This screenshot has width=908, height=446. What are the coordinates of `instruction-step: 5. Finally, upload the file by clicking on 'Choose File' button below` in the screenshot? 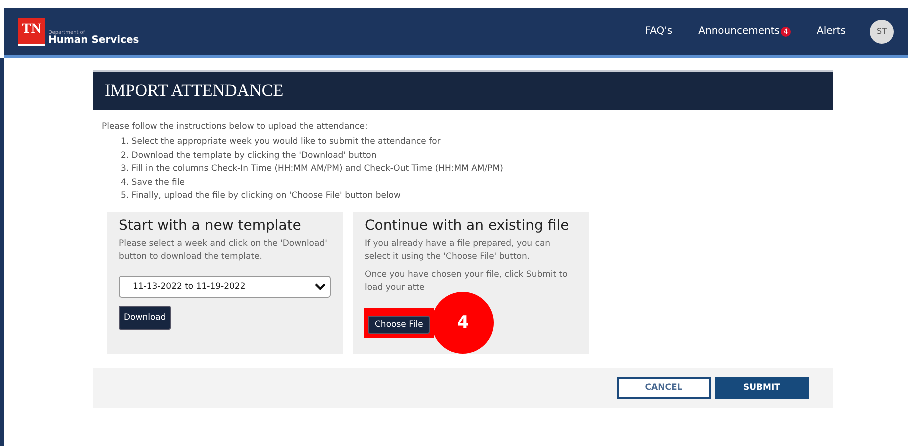 It's located at (477, 197).